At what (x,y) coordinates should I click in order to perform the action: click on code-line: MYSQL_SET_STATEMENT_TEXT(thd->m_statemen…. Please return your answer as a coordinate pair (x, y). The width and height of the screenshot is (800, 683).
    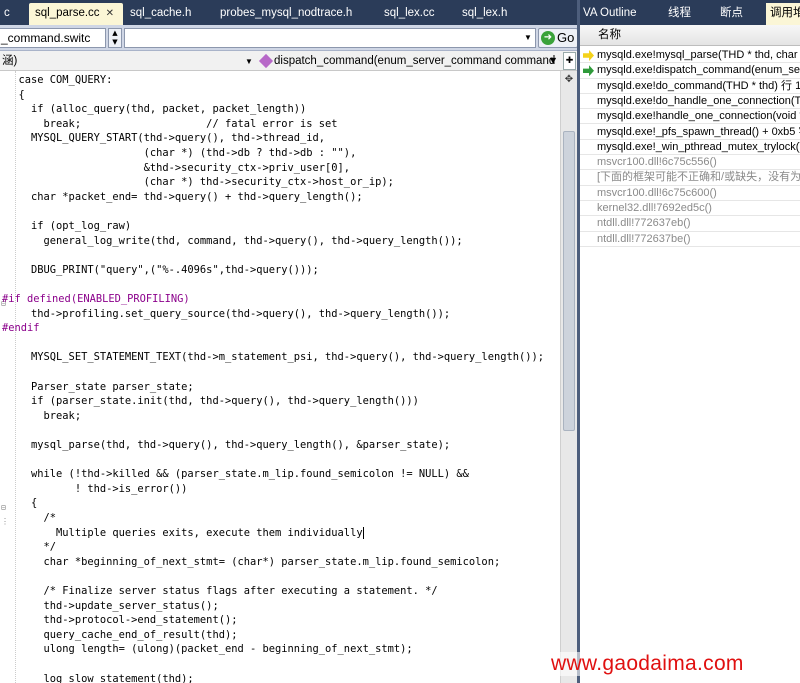
    Looking at the image, I should click on (275, 357).